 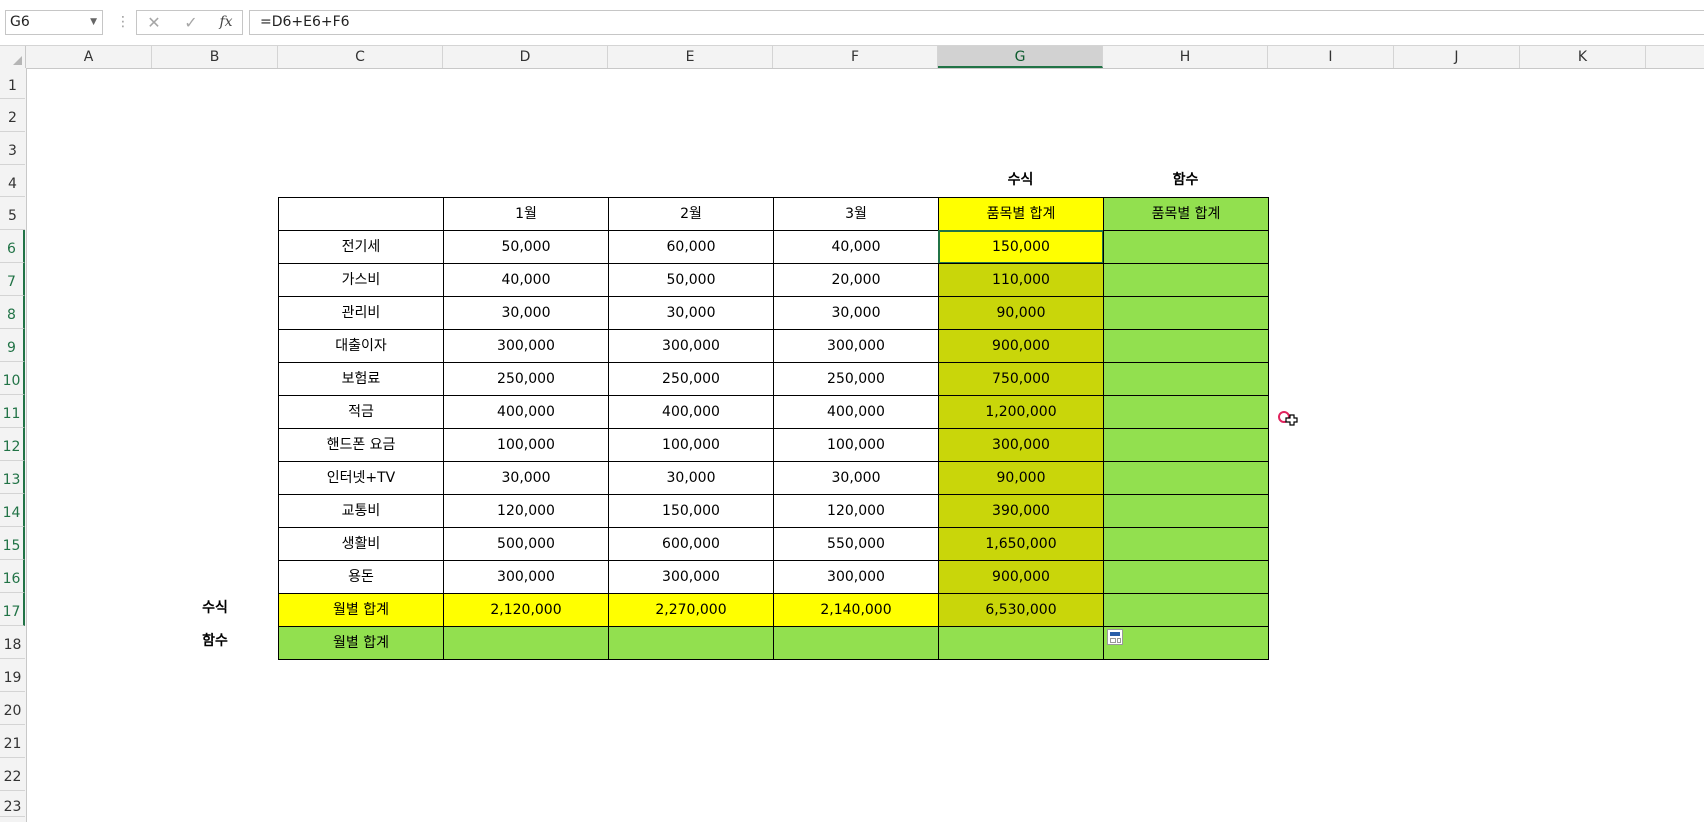 I want to click on formula-row-function-total, so click(x=1186, y=610).